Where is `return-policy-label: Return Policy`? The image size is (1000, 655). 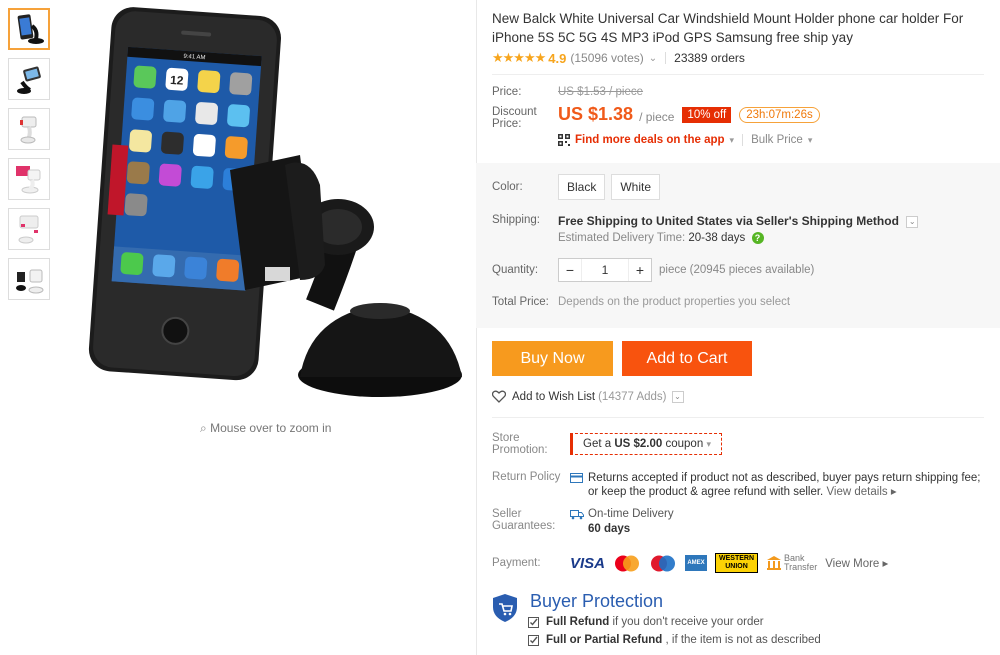 return-policy-label: Return Policy is located at coordinates (526, 477).